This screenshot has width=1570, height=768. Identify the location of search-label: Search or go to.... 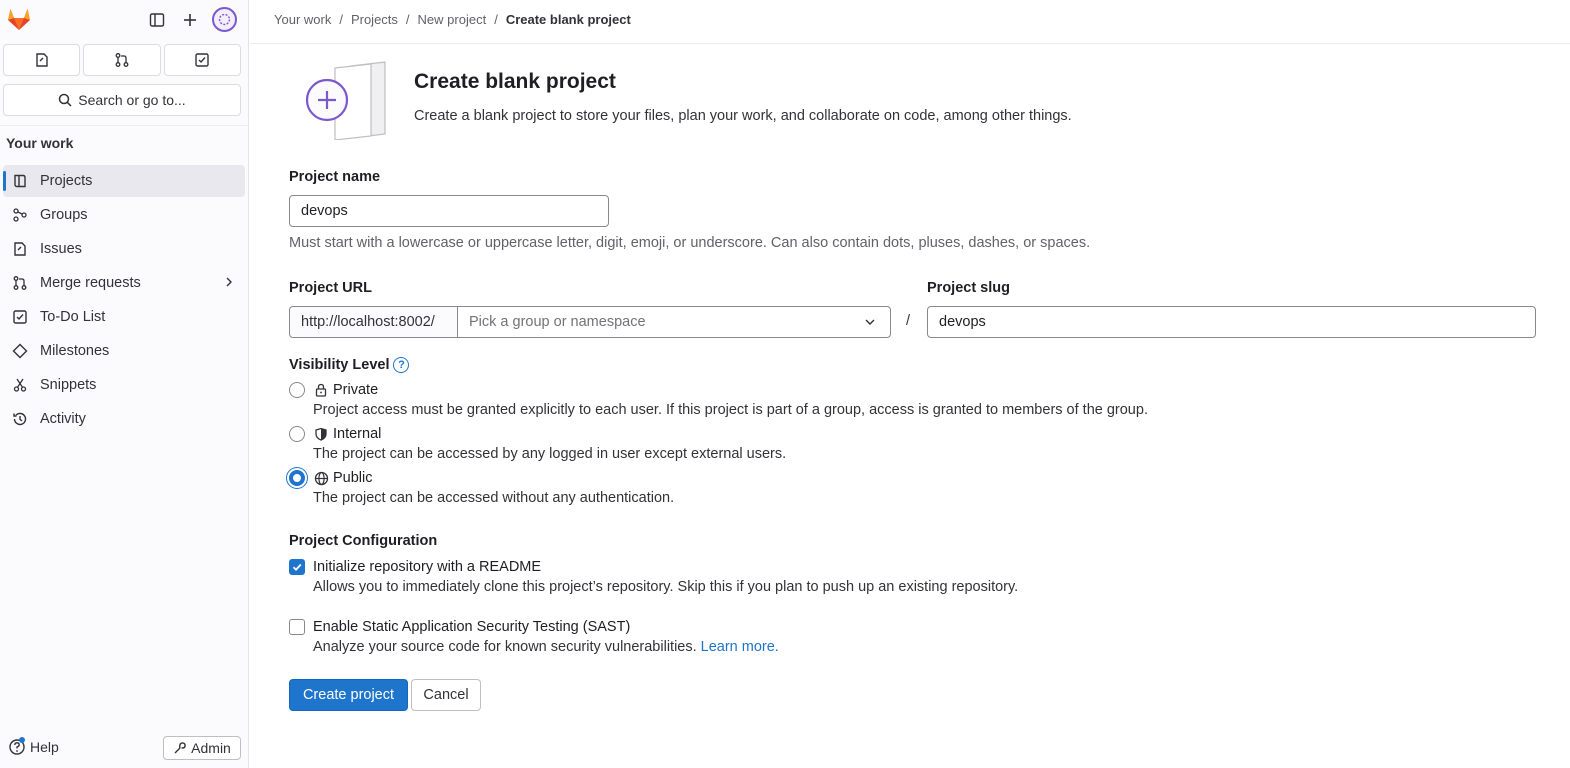
(132, 100).